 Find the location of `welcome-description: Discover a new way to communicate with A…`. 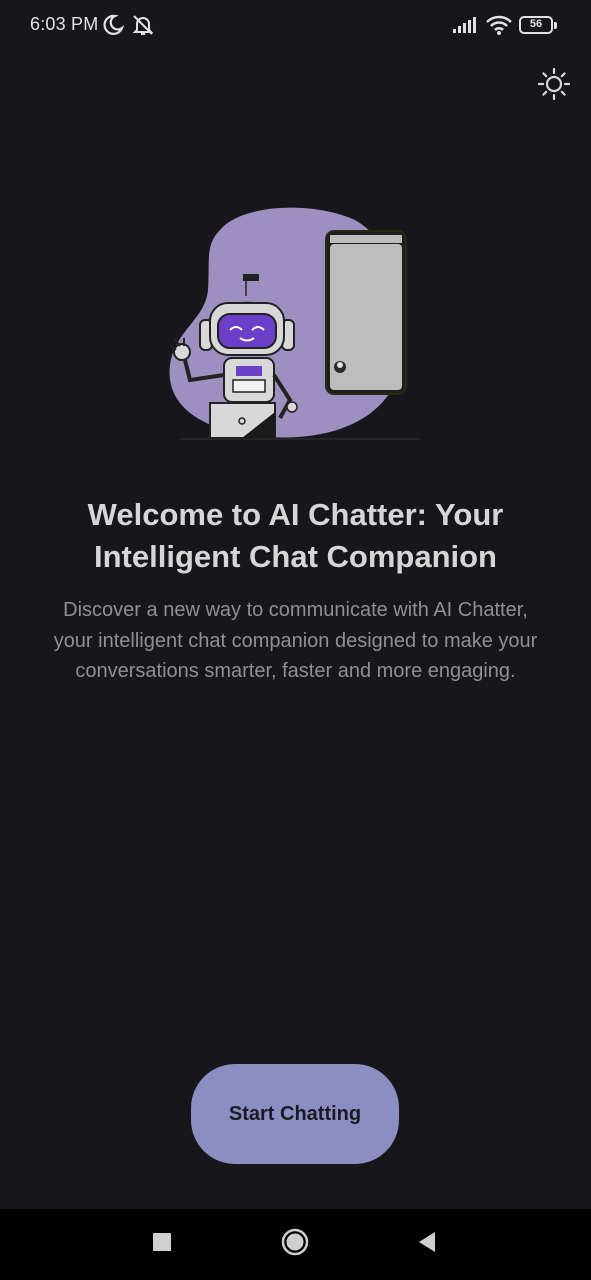

welcome-description: Discover a new way to communicate with A… is located at coordinates (295, 640).